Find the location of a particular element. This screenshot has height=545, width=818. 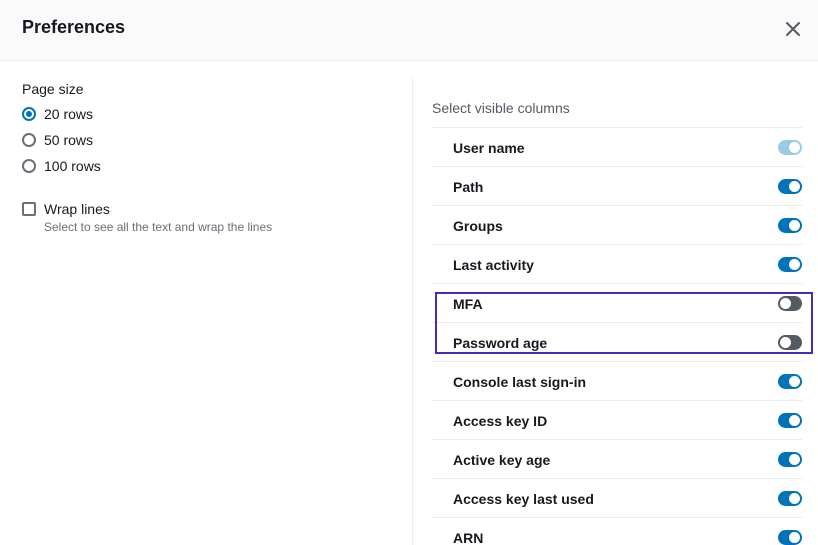

radio-20-rows: 20 rows is located at coordinates (57, 114).